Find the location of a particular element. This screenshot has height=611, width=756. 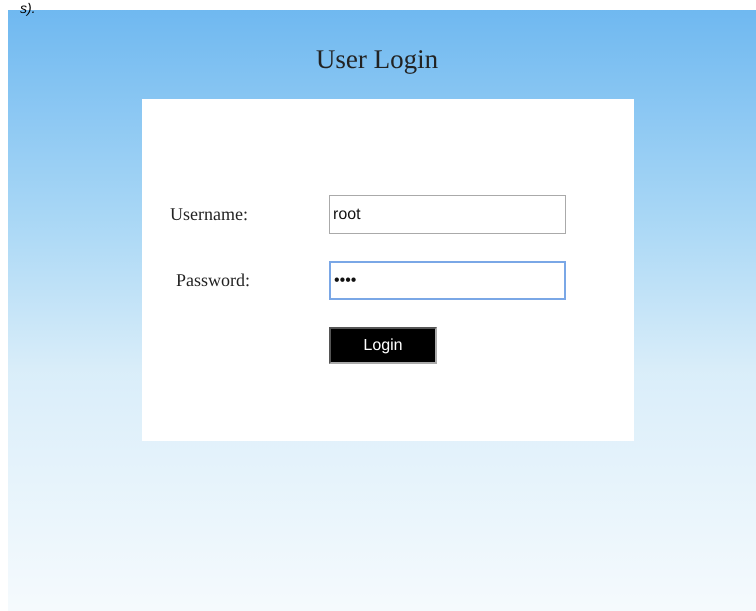

field-label: Password: is located at coordinates (213, 280).